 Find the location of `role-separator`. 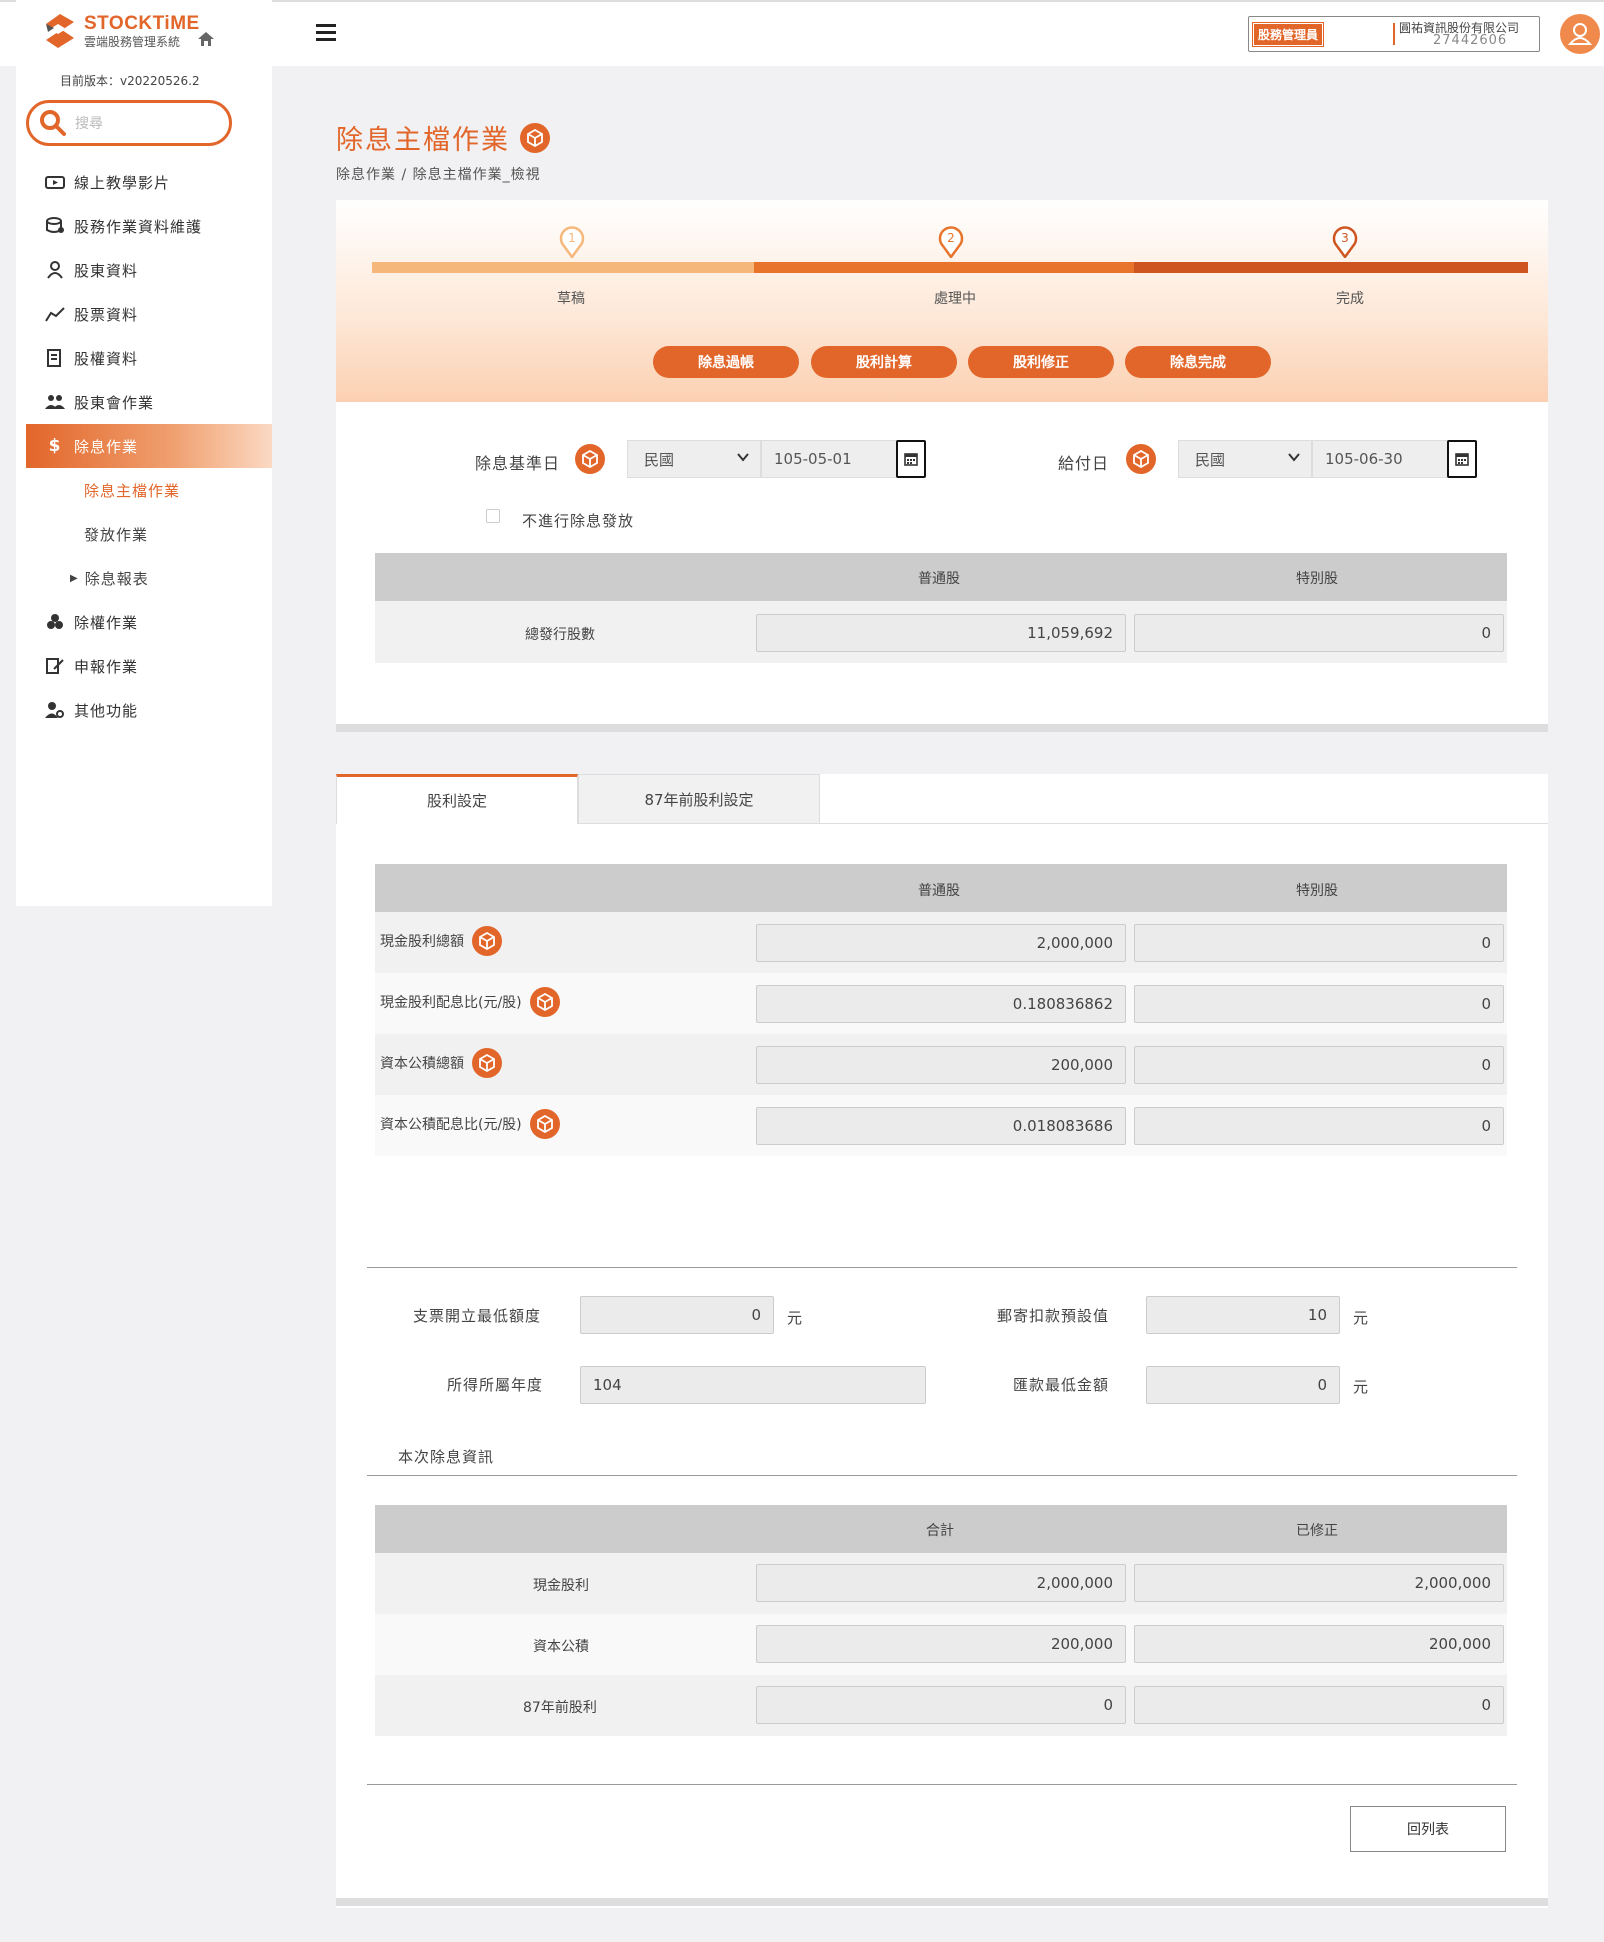

role-separator is located at coordinates (1394, 34).